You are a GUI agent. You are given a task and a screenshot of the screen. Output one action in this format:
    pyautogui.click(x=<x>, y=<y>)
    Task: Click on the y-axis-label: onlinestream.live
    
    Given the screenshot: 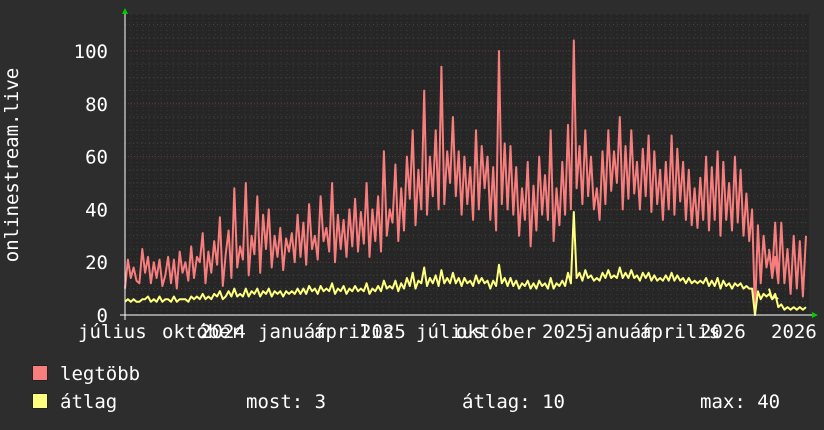 What is the action you would take?
    pyautogui.click(x=12, y=165)
    